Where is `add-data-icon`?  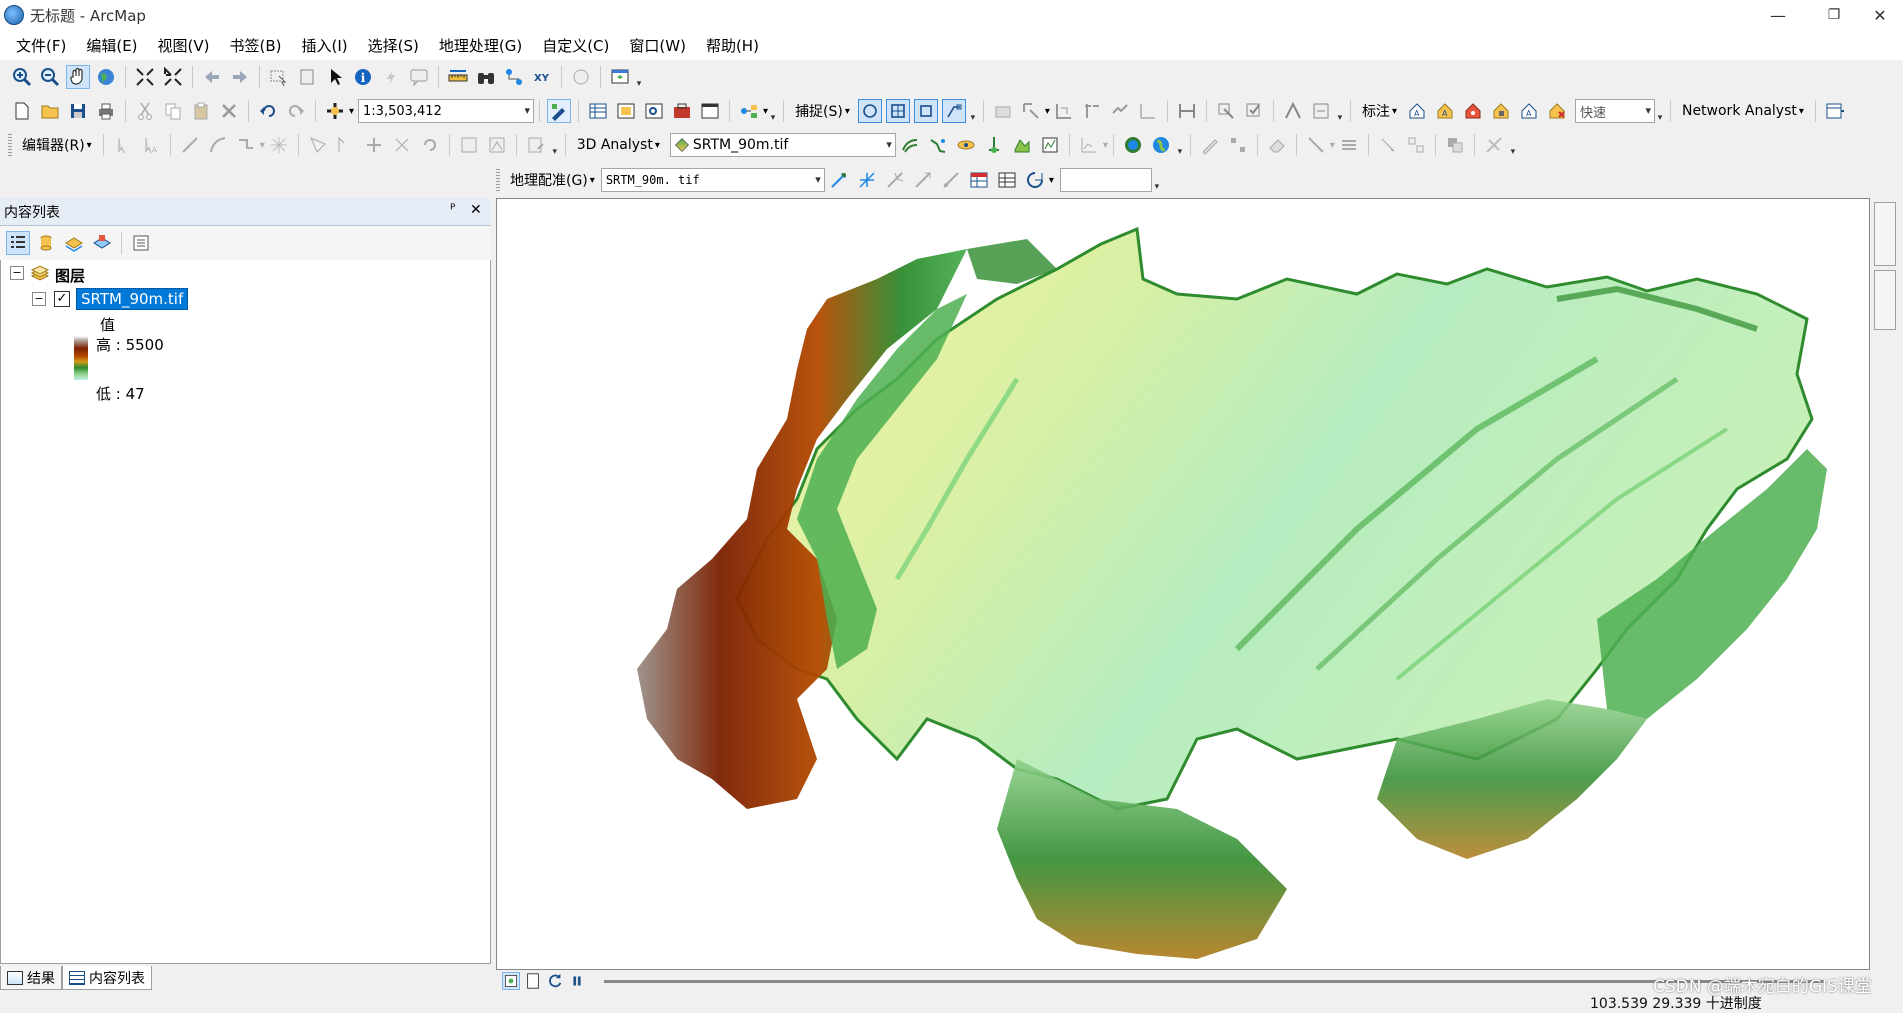
add-data-icon is located at coordinates (335, 111).